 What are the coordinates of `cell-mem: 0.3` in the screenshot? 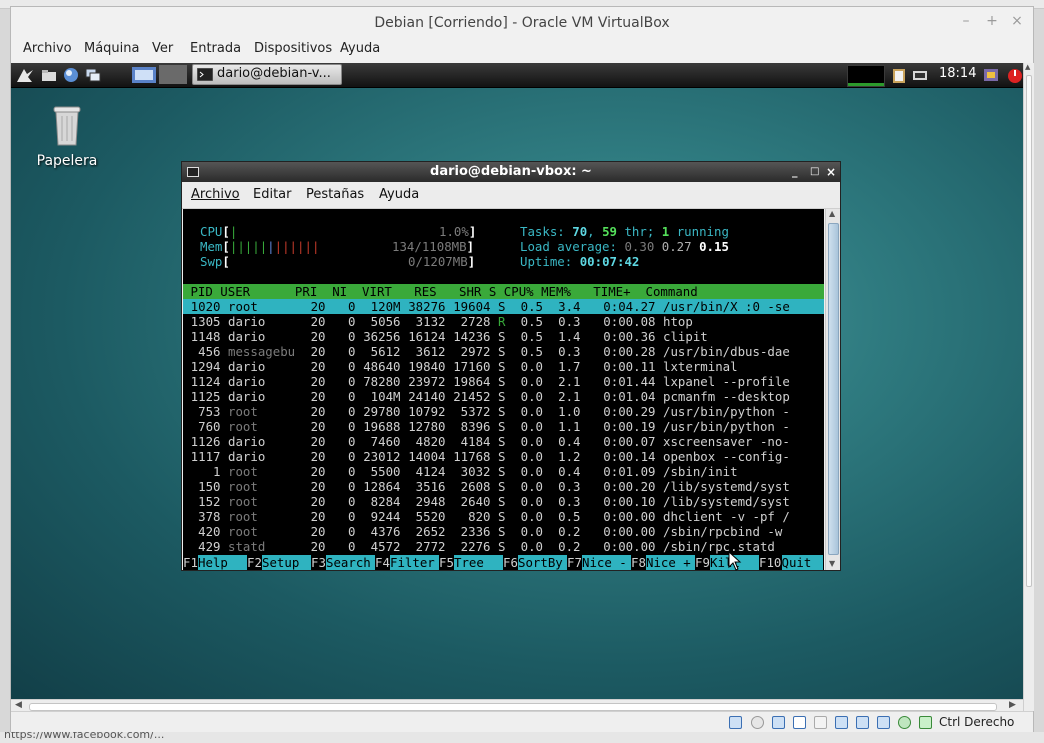 It's located at (569, 351).